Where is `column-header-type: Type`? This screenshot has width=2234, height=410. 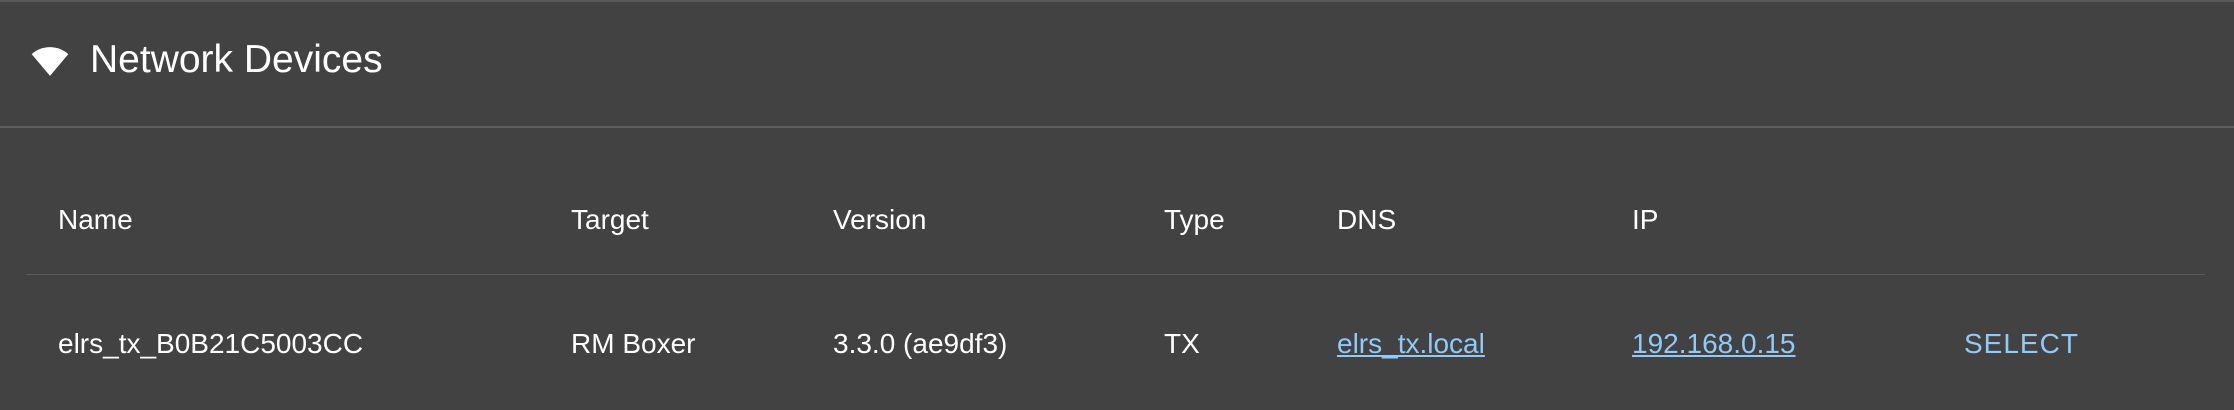
column-header-type: Type is located at coordinates (1194, 219).